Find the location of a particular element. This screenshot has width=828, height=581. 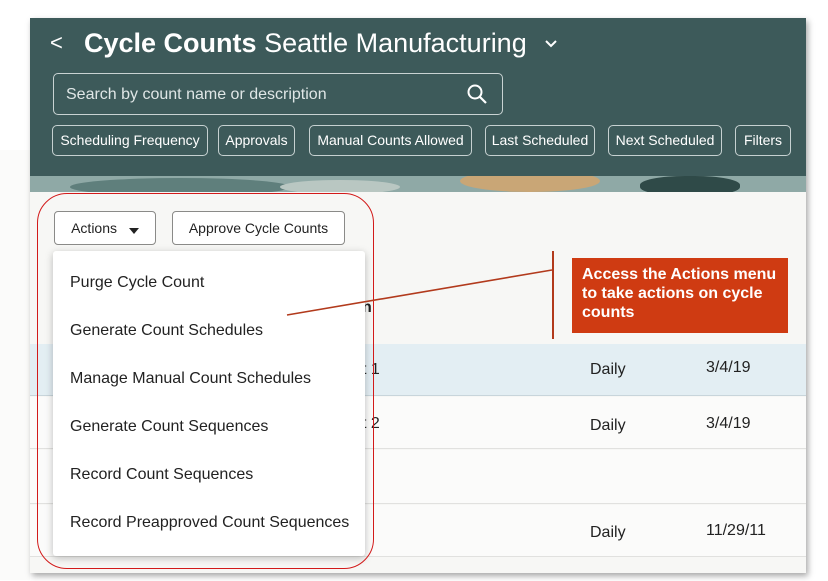

org-selector-label: Seattle Manufacturing is located at coordinates (395, 43).